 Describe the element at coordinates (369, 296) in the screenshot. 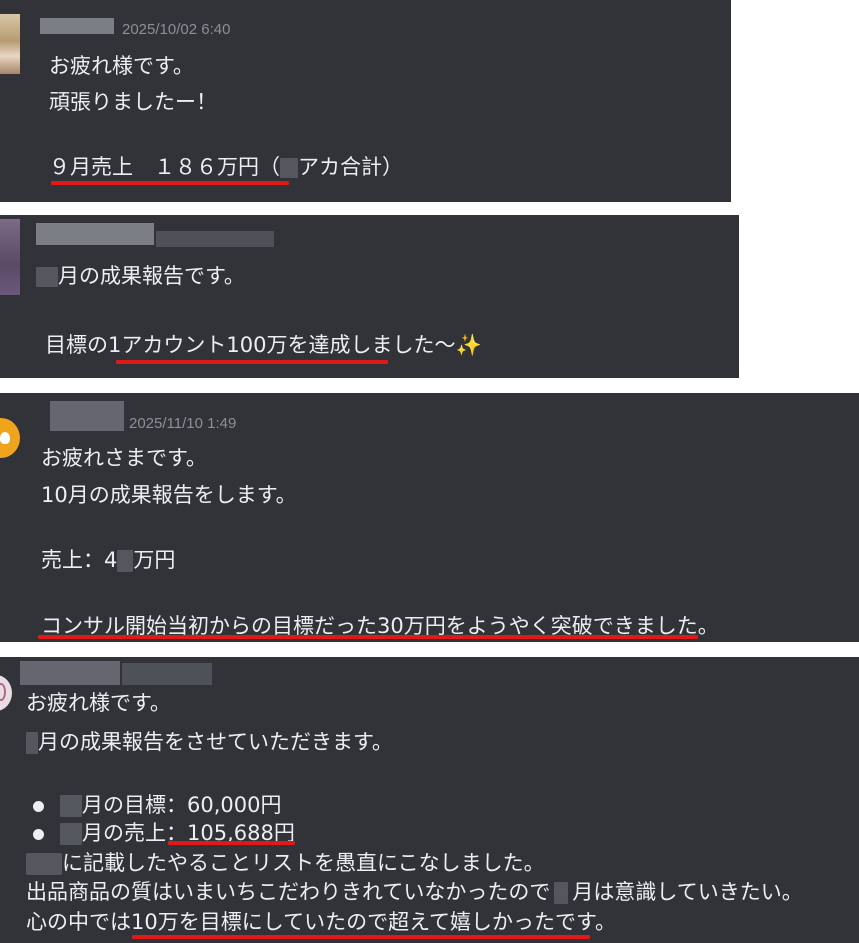

I see `message-card-2: 月の成果報告です。 目標の1アカウント100万を達成しました〜✨` at that location.